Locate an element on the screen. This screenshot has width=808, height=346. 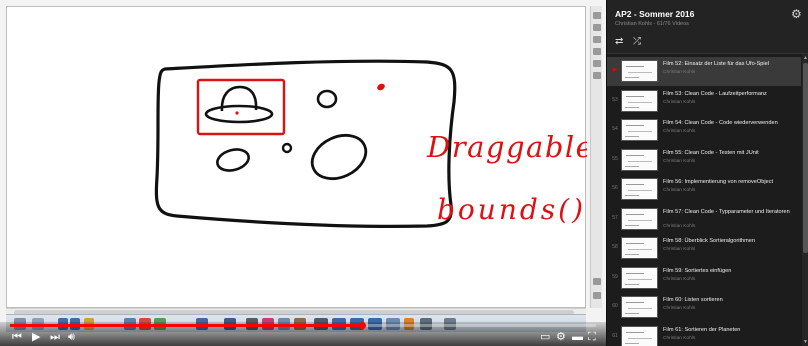
playlist-item-title: Film 60: Listen sortieren is located at coordinates (730, 300).